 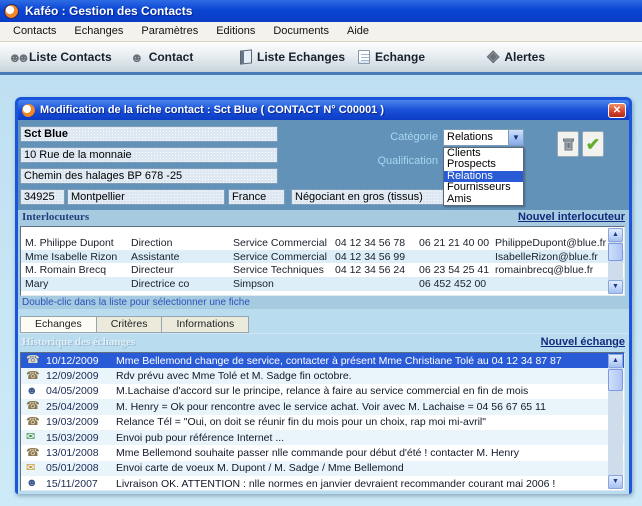 I want to click on interlocuteur-row: Mary Directrice co Simpson 06 452 452 00, so click(x=322, y=284).